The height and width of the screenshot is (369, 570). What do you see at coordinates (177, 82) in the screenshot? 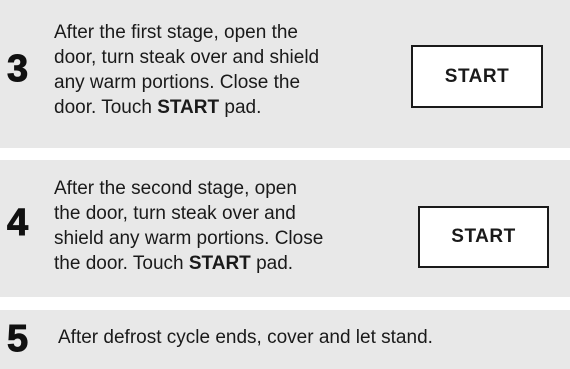
I see `instruction-line: any warm portions. Close the` at bounding box center [177, 82].